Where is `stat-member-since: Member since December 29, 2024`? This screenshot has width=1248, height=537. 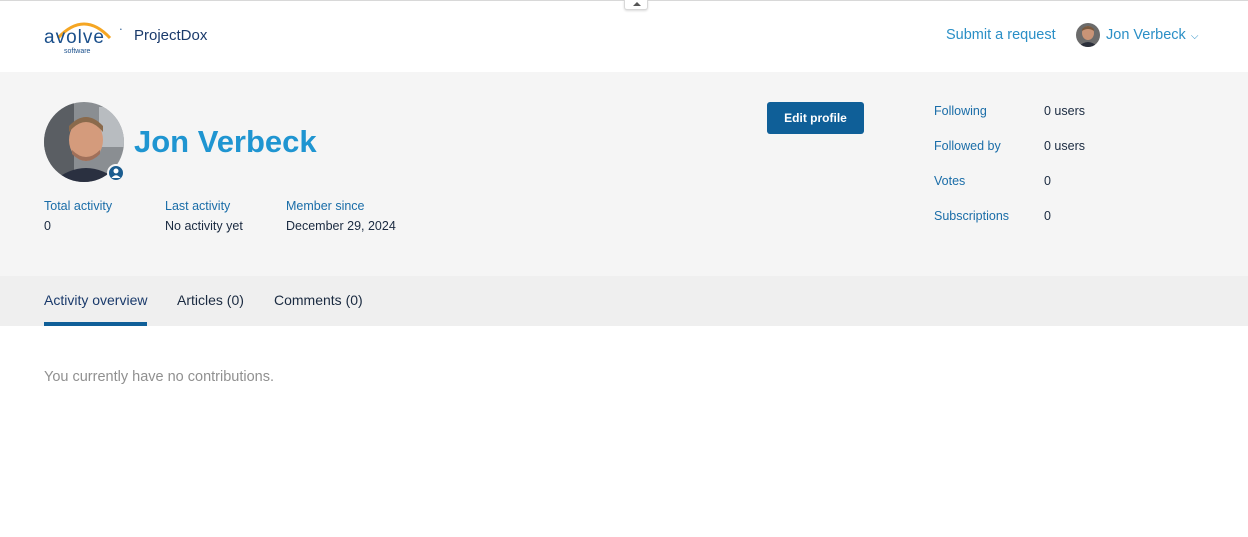
stat-member-since: Member since December 29, 2024 is located at coordinates (341, 216).